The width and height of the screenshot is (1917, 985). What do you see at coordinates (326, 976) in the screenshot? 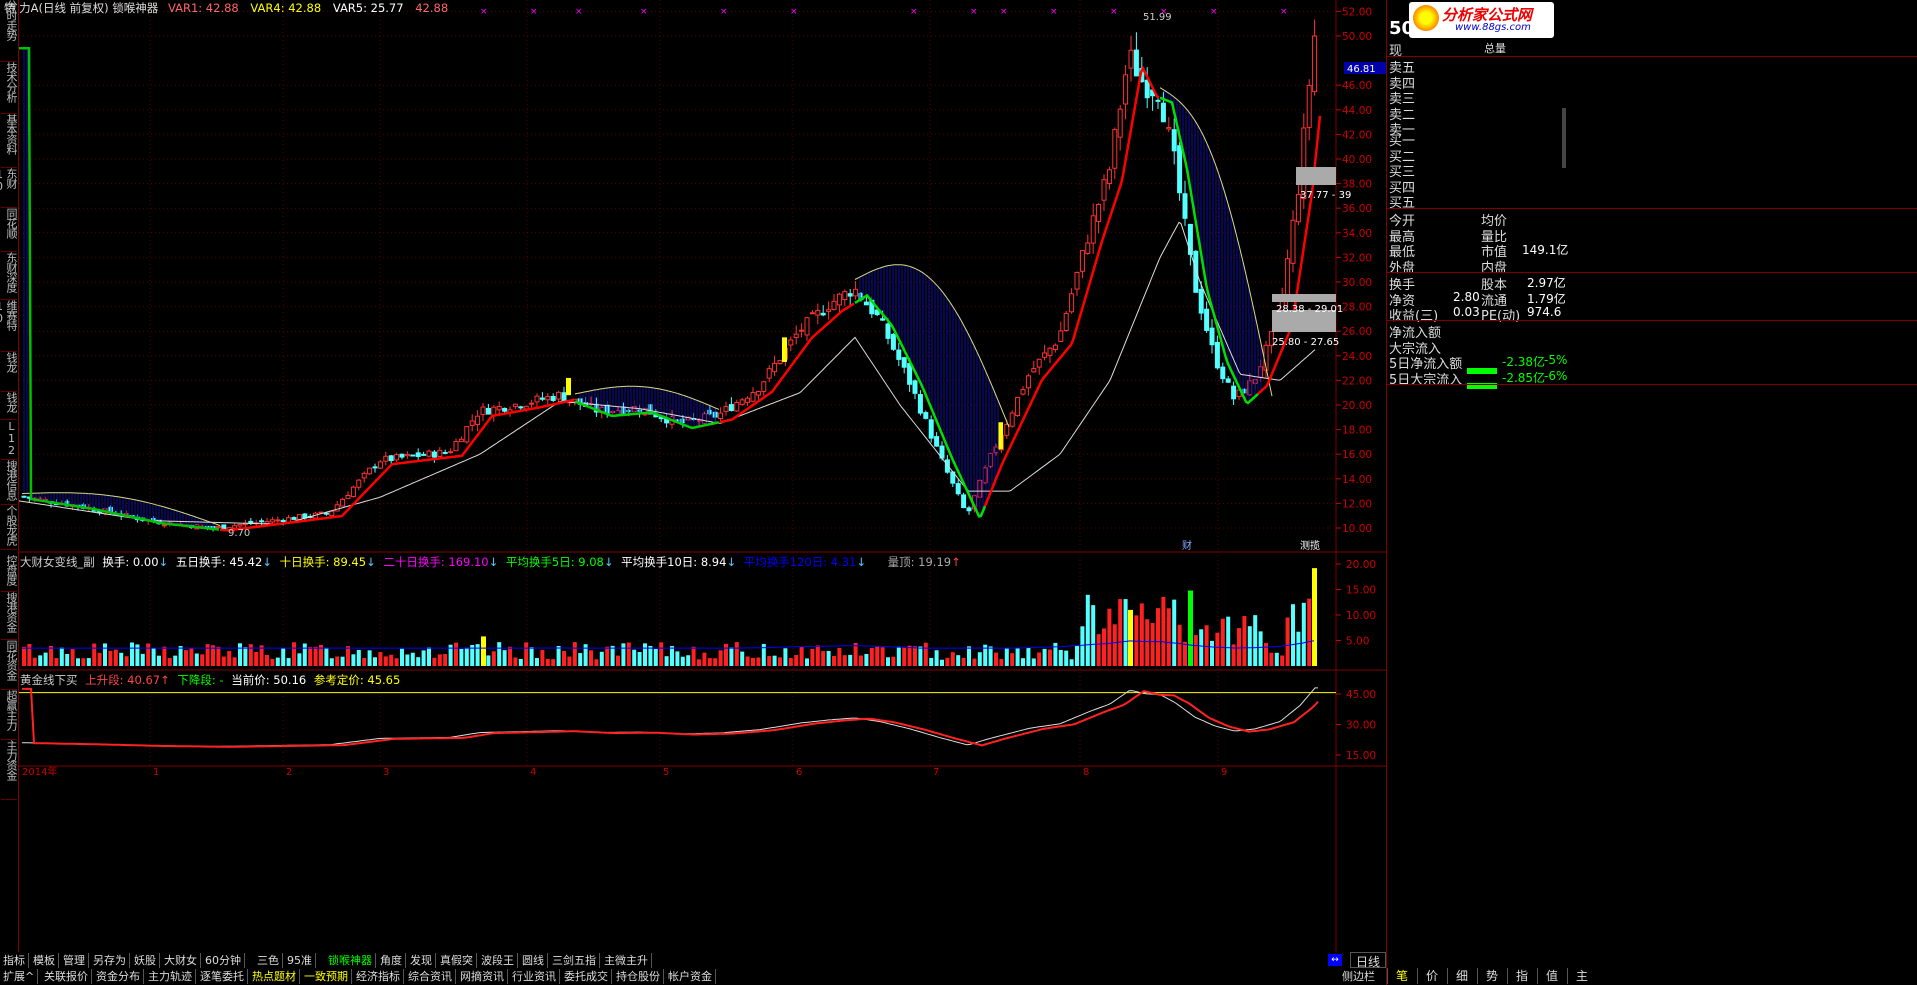
I see `info-tab-6: 一致预期` at bounding box center [326, 976].